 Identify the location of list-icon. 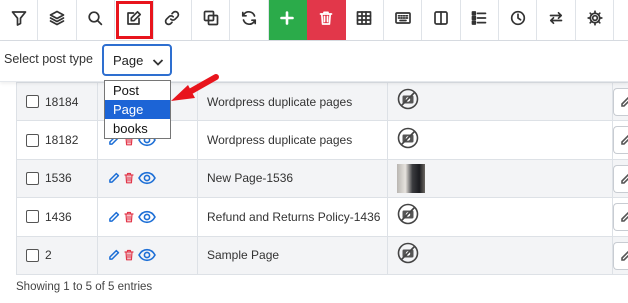
(479, 20).